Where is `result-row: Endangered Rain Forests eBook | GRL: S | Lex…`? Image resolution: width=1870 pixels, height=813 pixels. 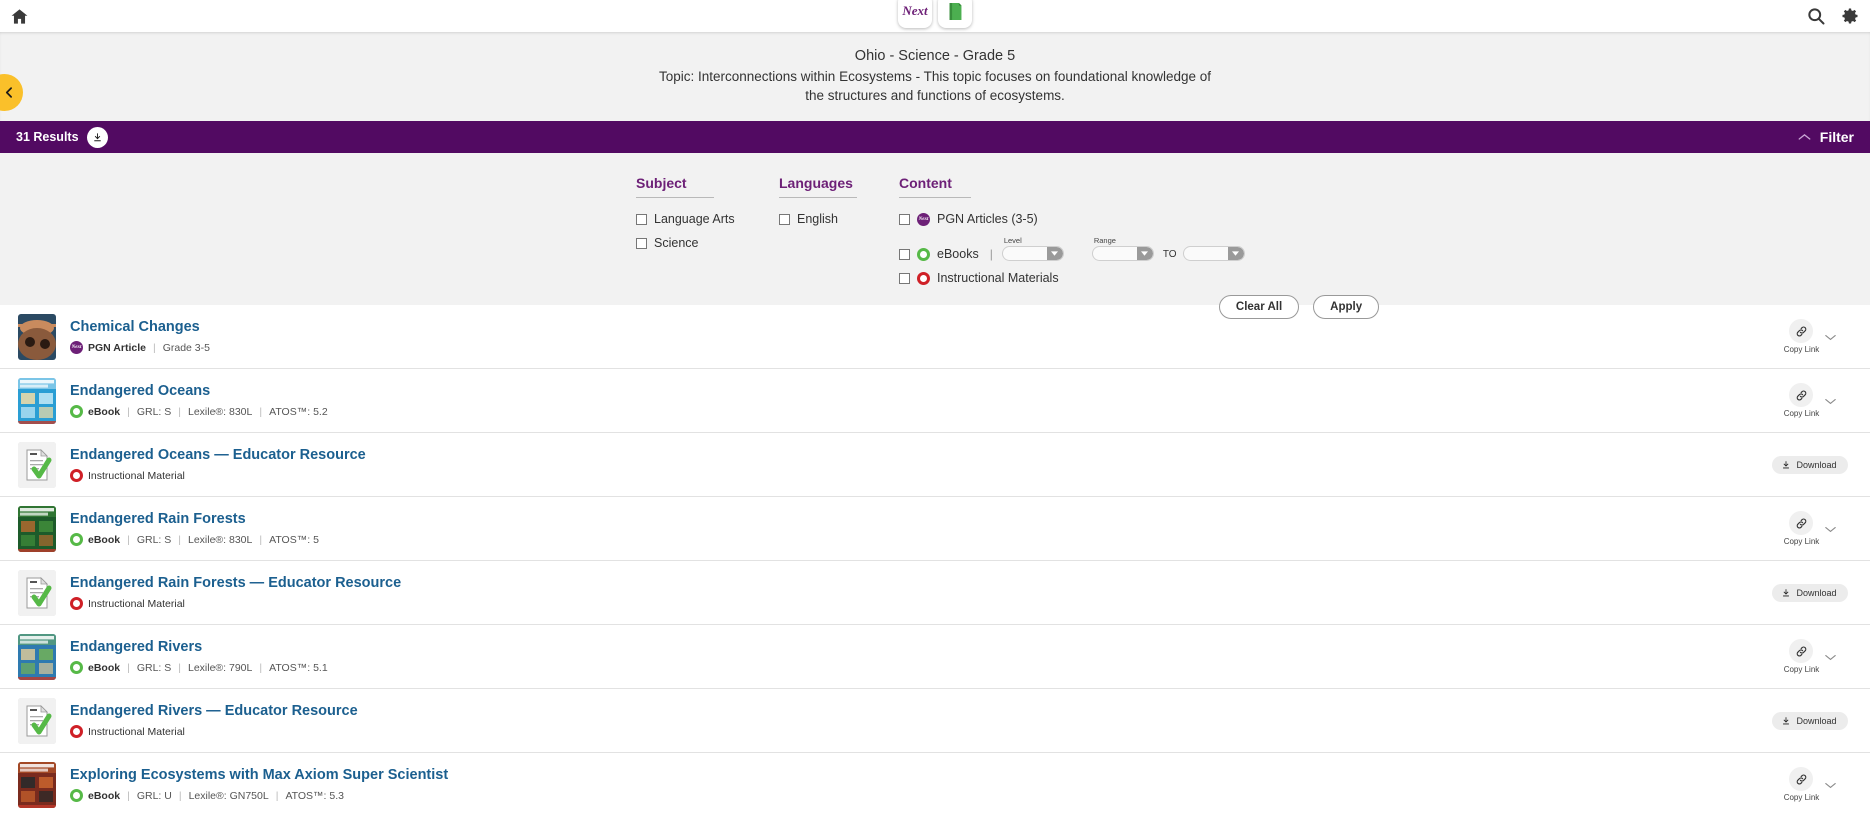
result-row: Endangered Rain Forests eBook | GRL: S | Lex… is located at coordinates (935, 529).